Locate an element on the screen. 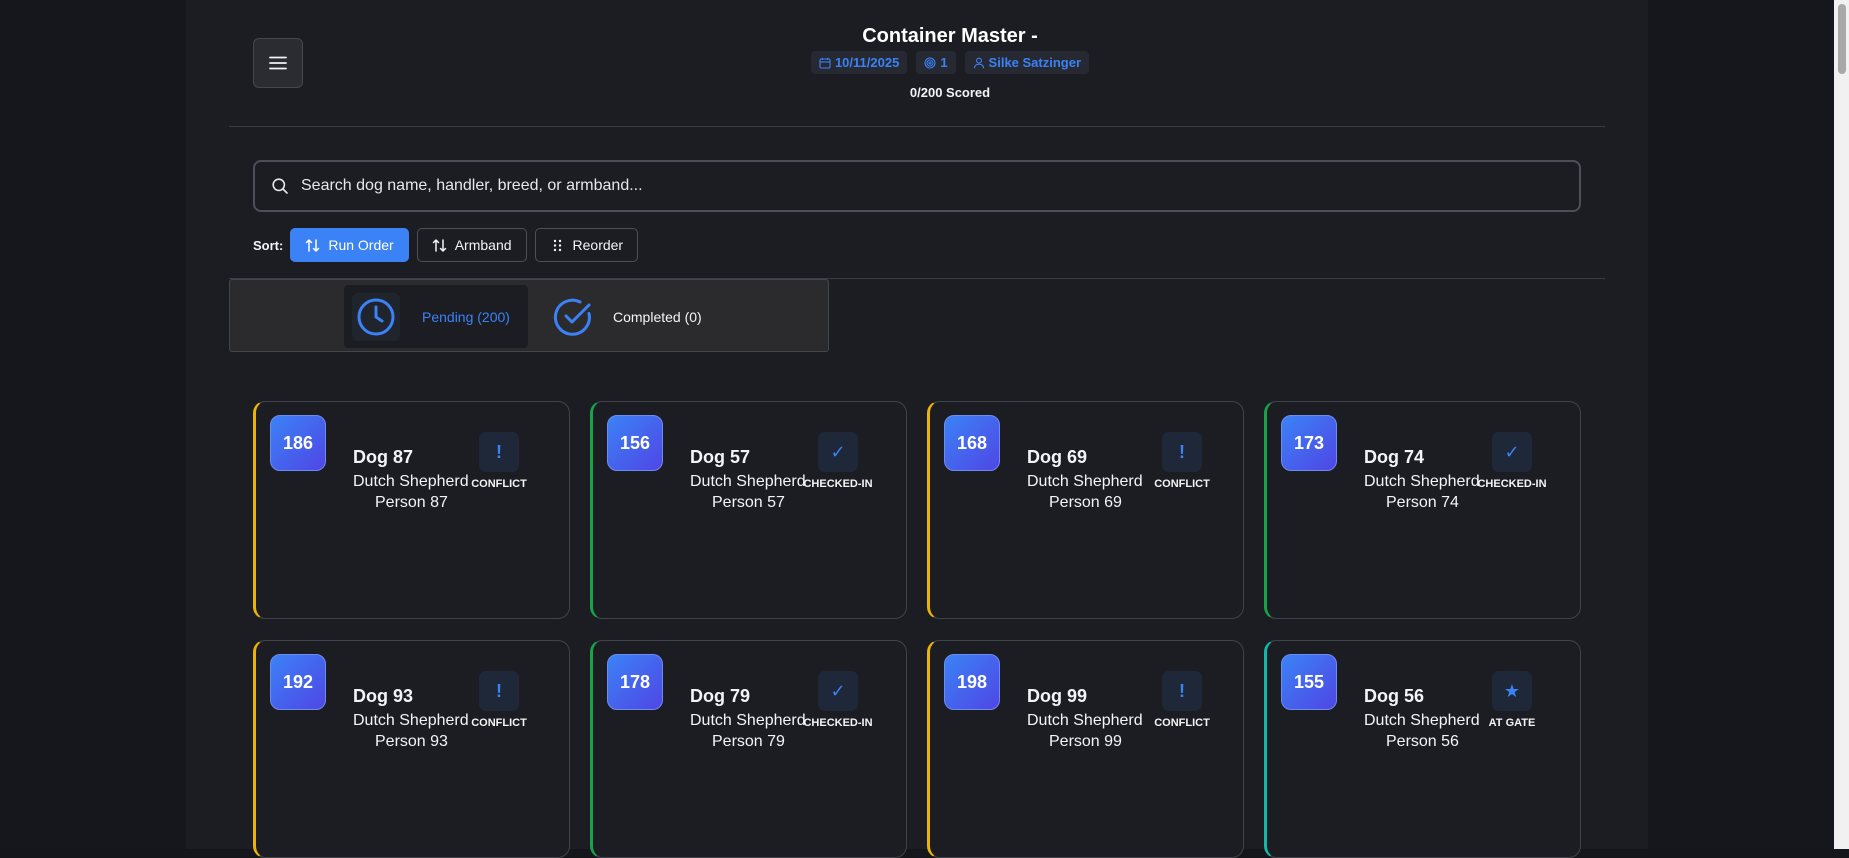  hamburger-icon is located at coordinates (278, 63).